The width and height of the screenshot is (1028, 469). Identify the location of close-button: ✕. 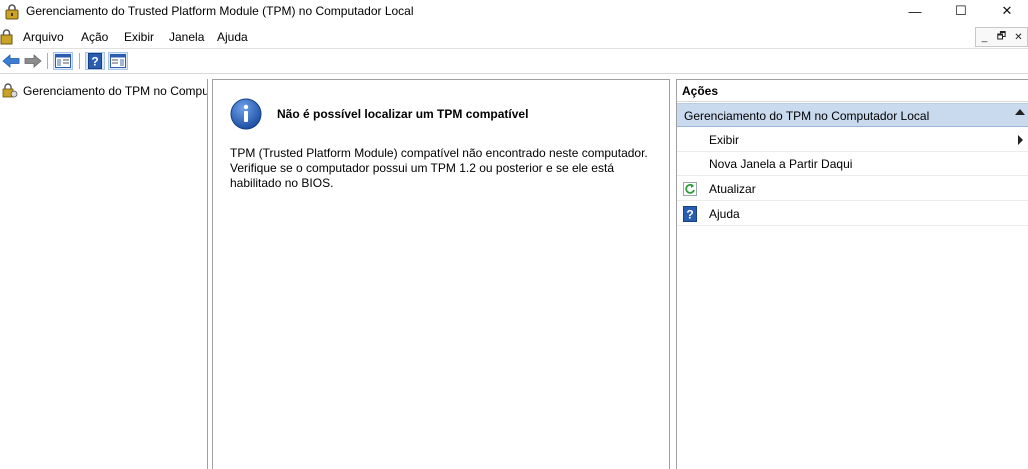
(1006, 11).